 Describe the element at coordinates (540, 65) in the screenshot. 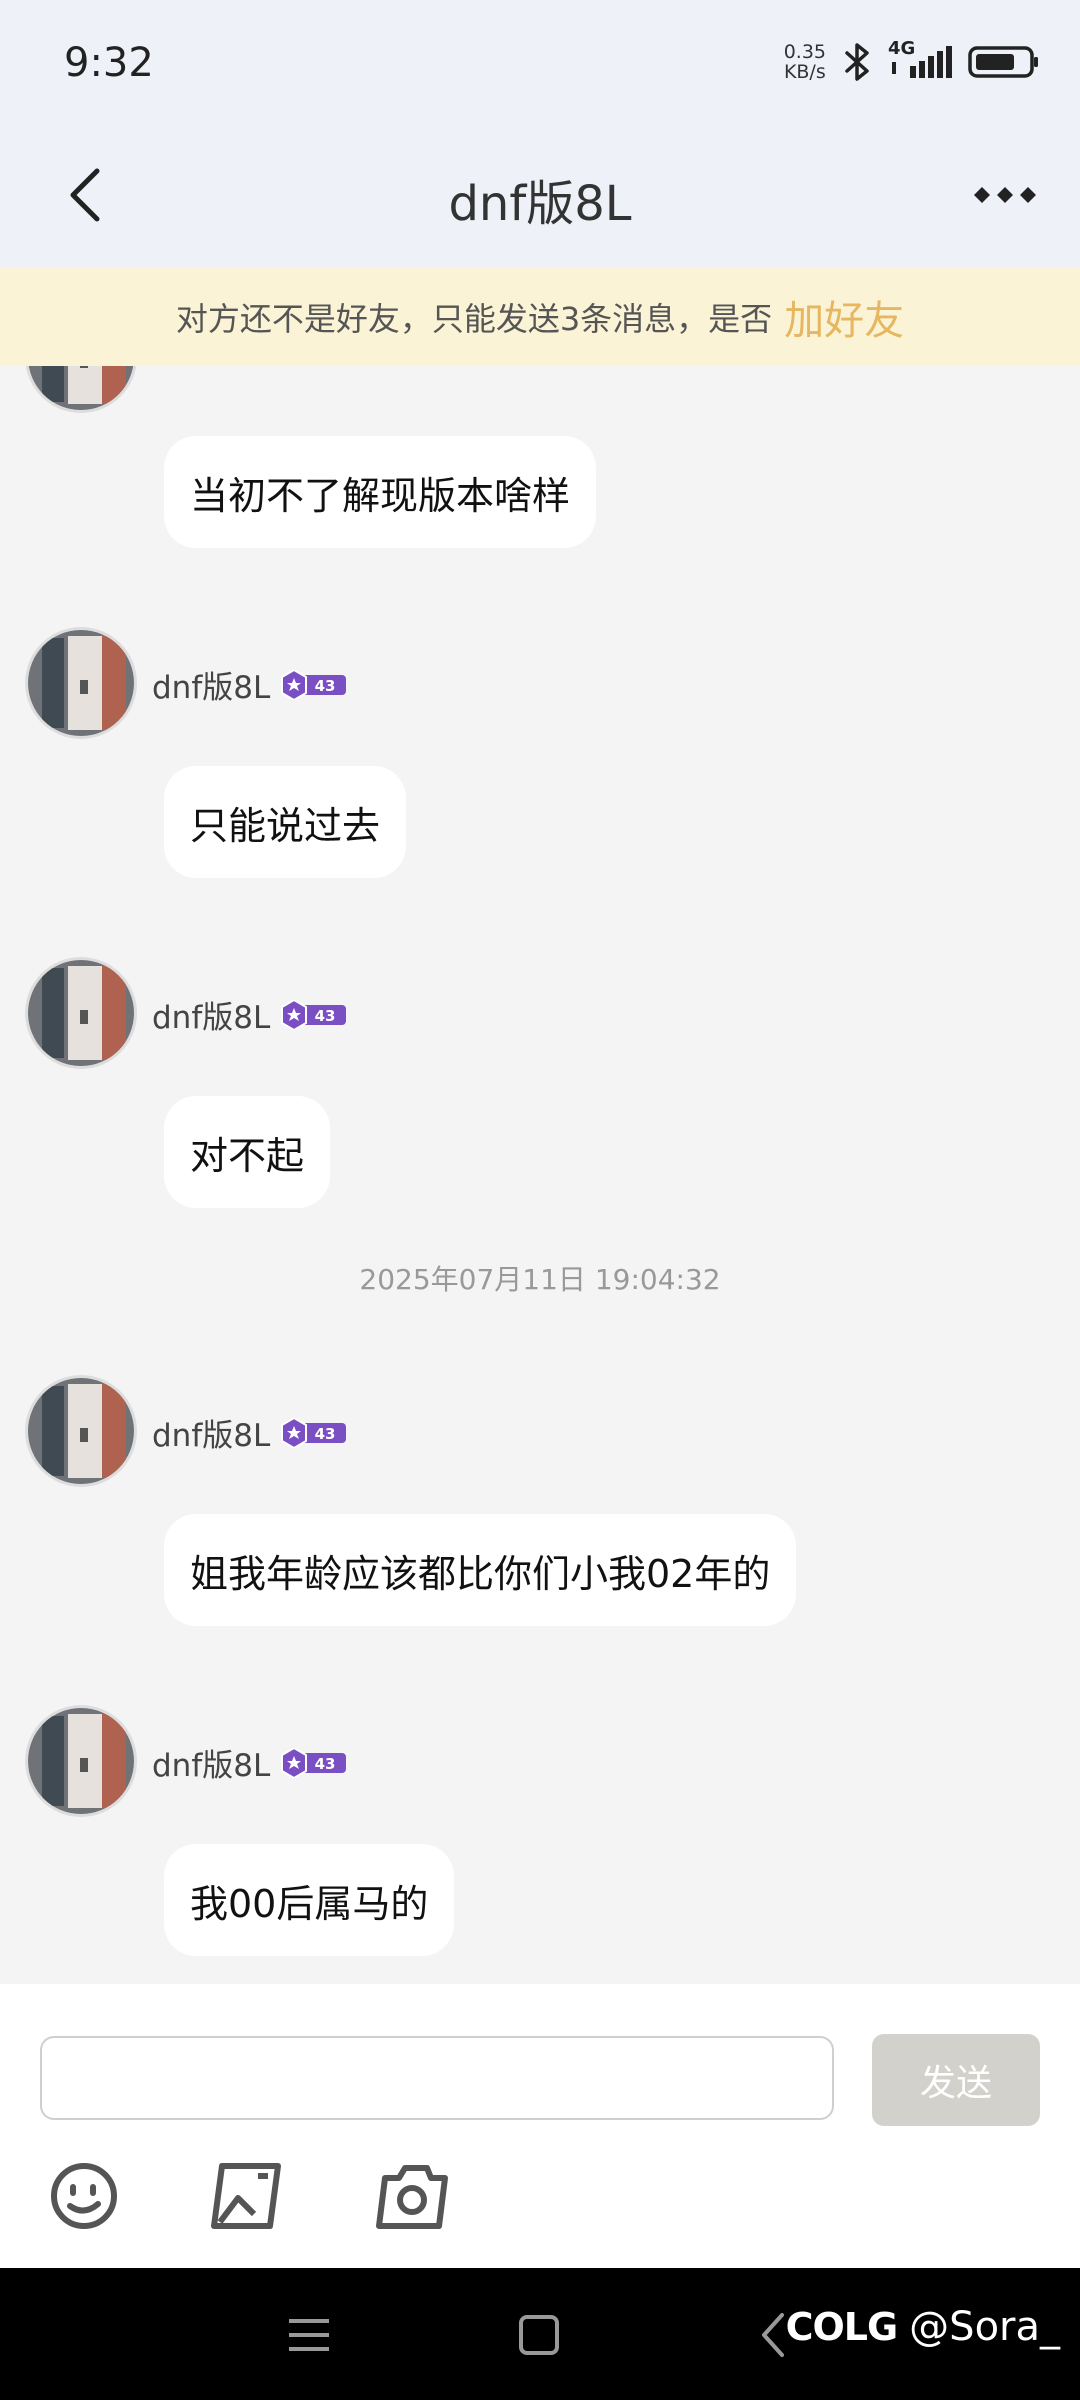

I see `status-bar: 9:32 0.35 KB/s 4G` at that location.